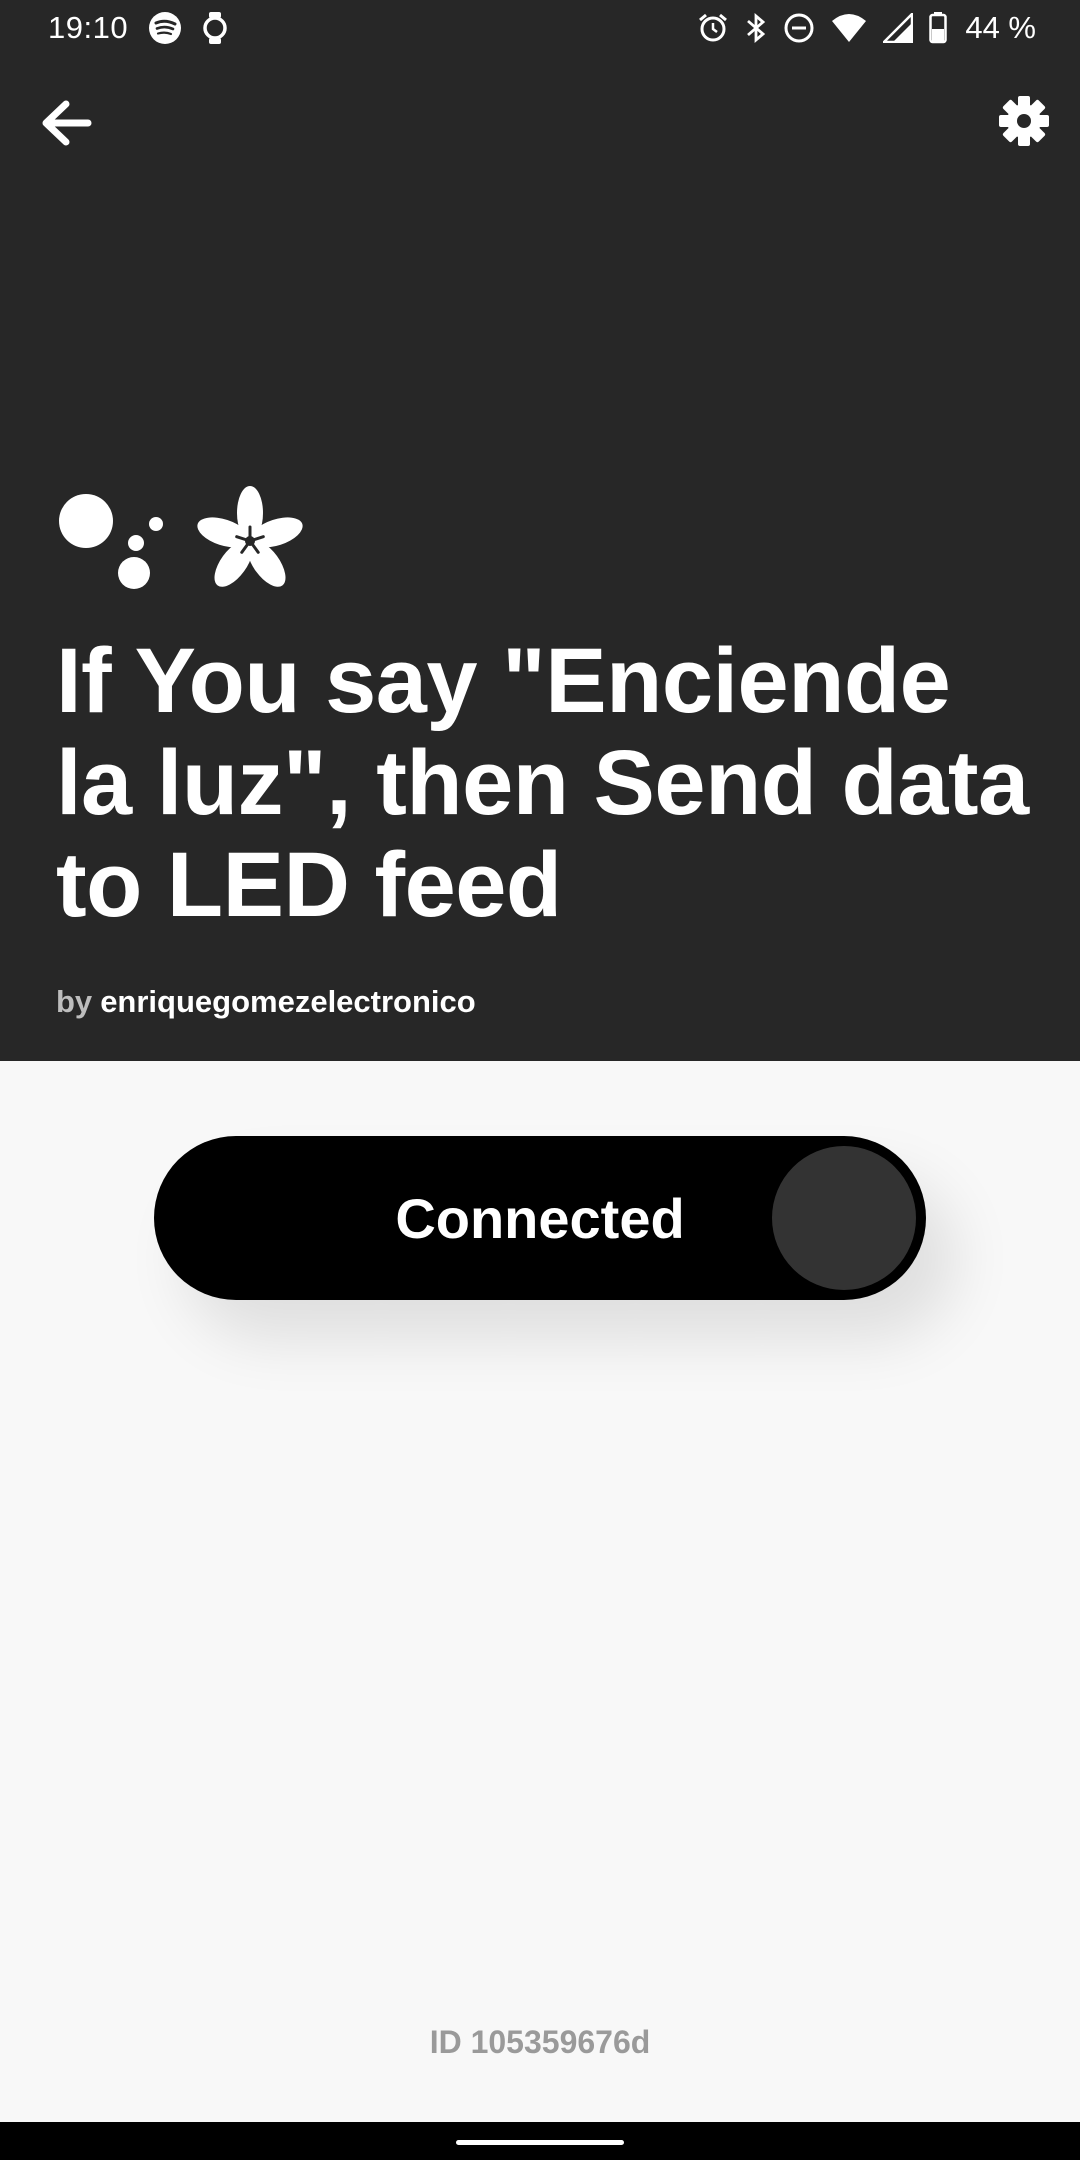 This screenshot has height=2160, width=1080. What do you see at coordinates (799, 28) in the screenshot?
I see `do-not-disturb-icon` at bounding box center [799, 28].